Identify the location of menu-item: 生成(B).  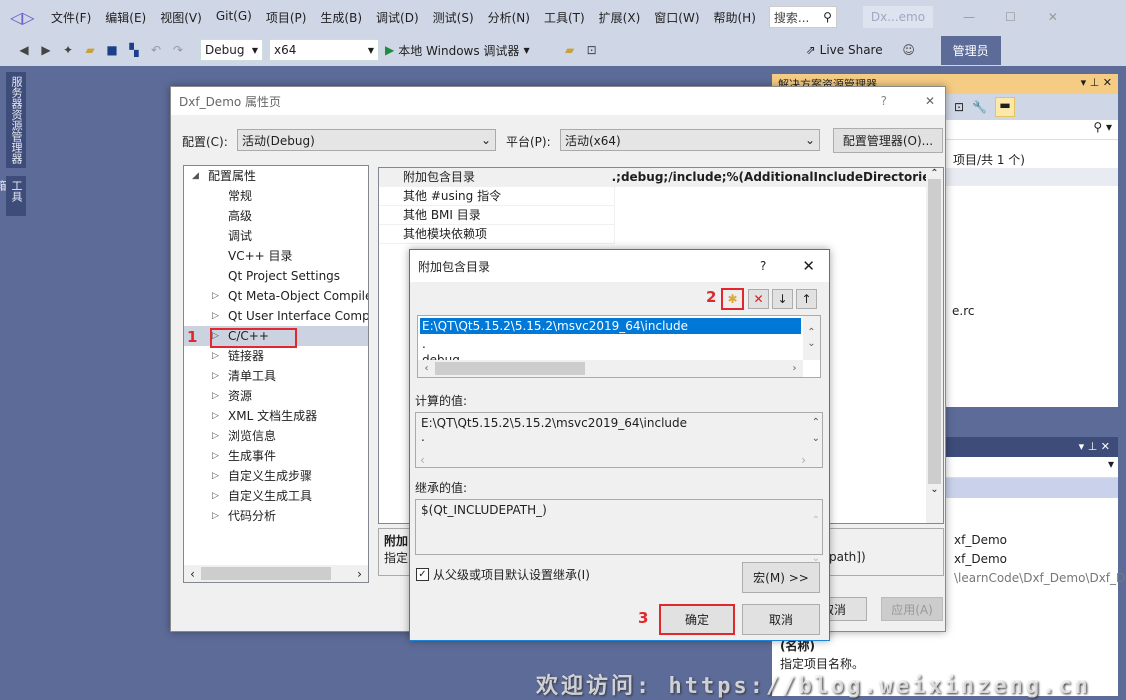
(341, 17).